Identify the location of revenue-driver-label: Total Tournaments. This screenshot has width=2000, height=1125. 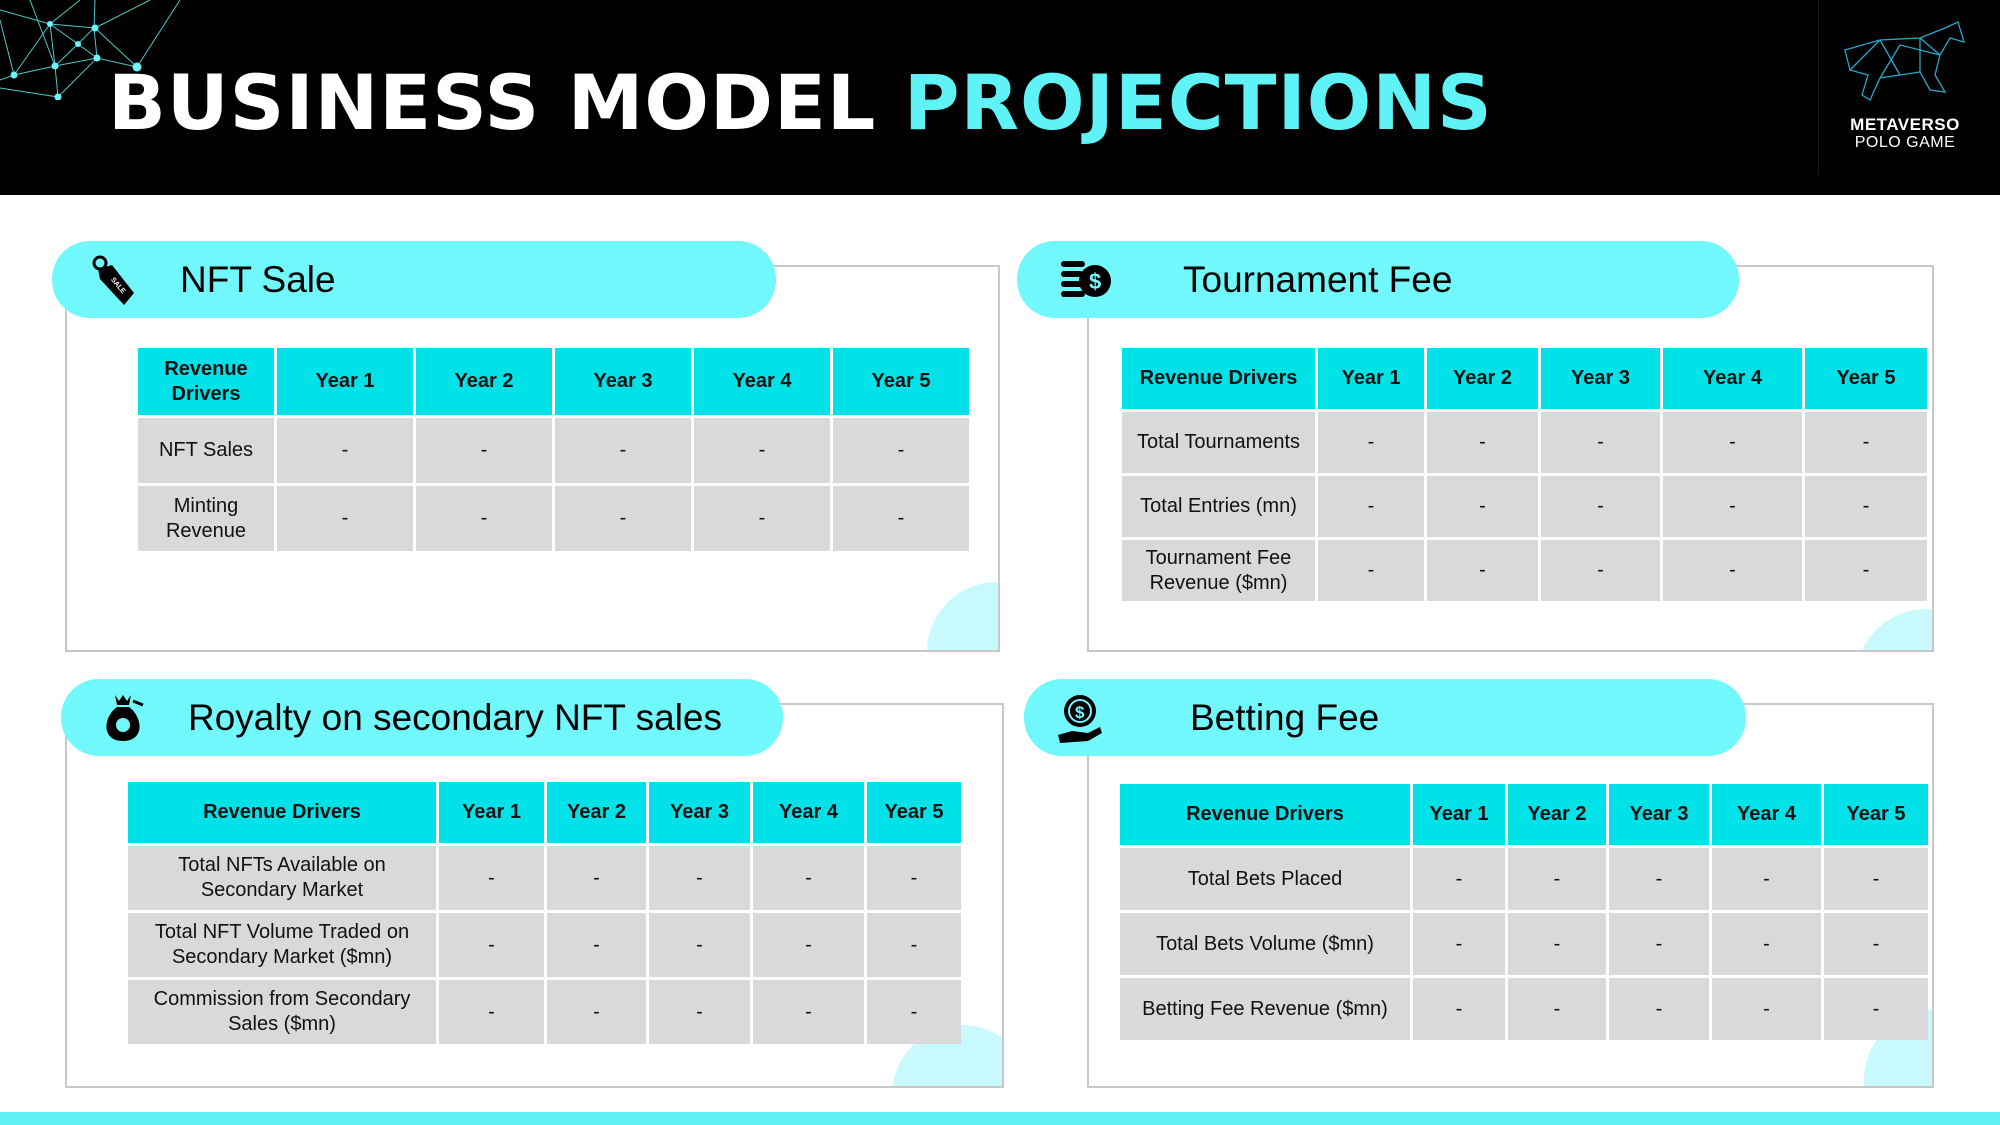
(1218, 442).